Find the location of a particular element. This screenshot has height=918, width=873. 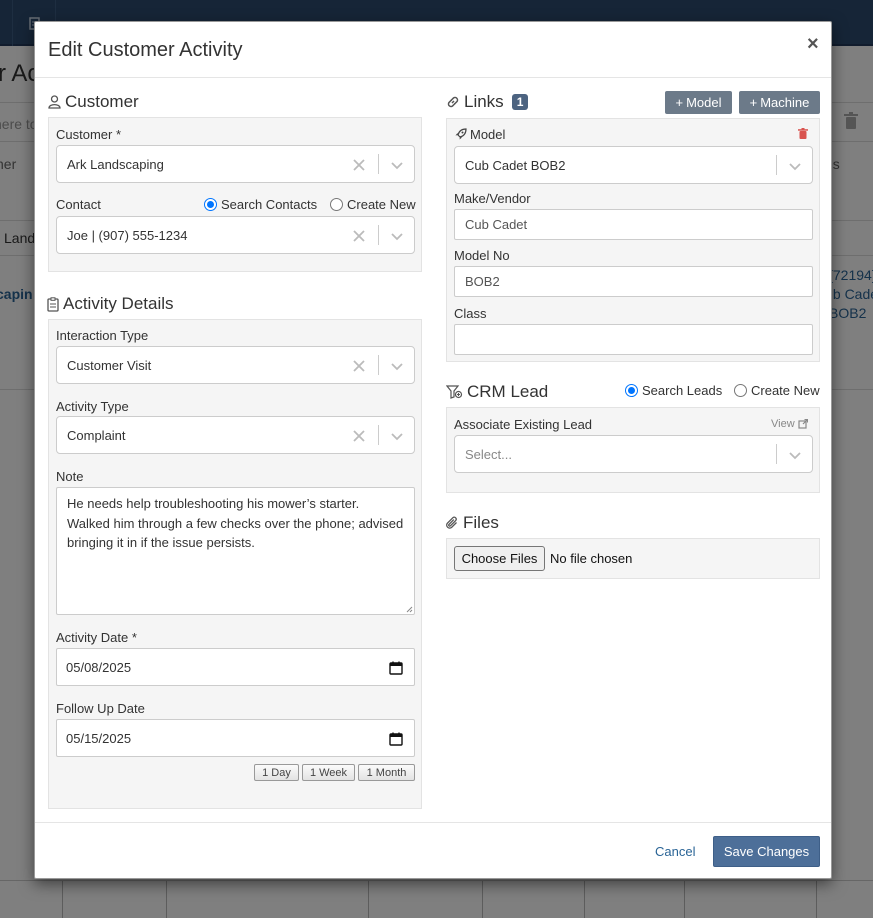

activity-heading-text: Activity Details is located at coordinates (118, 303).